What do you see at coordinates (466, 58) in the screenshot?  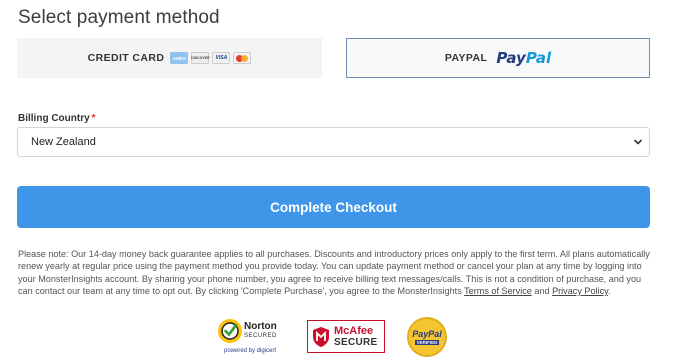 I see `paypal-label: PAYPAL` at bounding box center [466, 58].